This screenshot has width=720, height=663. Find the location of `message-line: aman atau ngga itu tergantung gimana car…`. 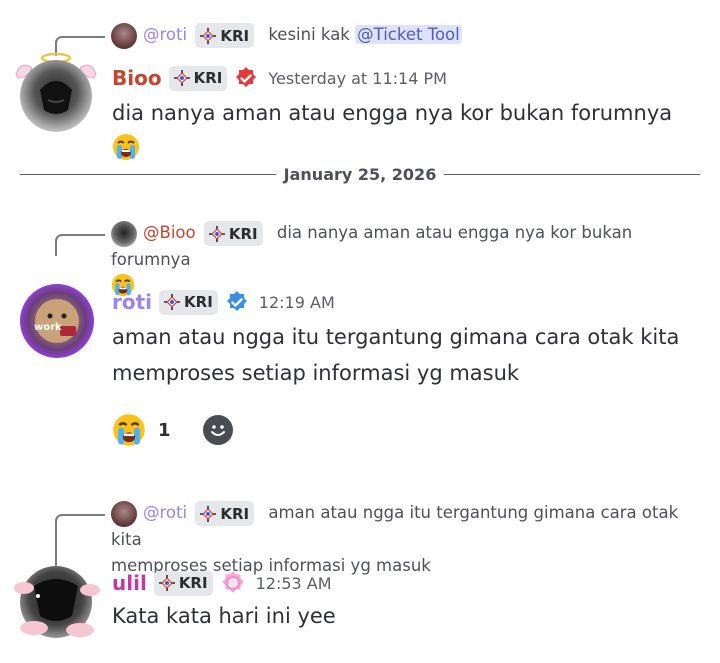

message-line: aman atau ngga itu tergantung gimana car… is located at coordinates (396, 337).